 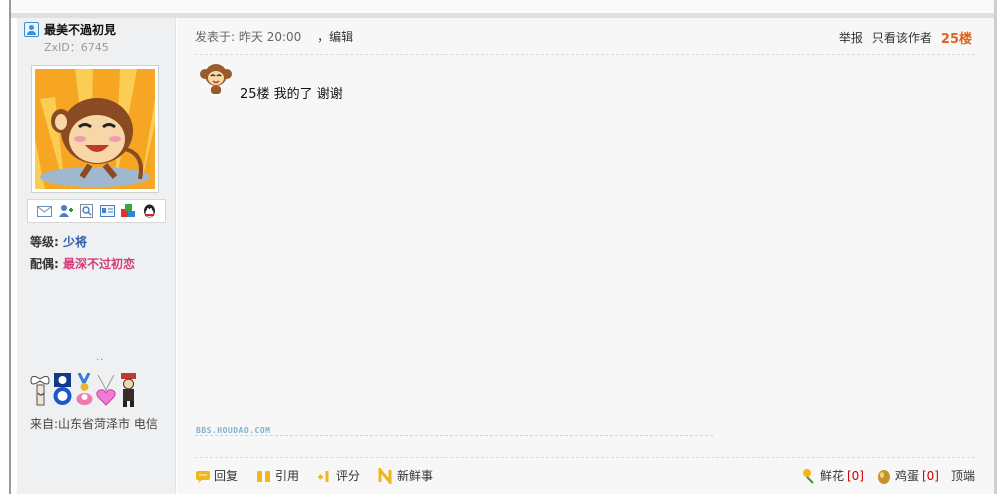 I want to click on reply-button: 回复, so click(x=216, y=475).